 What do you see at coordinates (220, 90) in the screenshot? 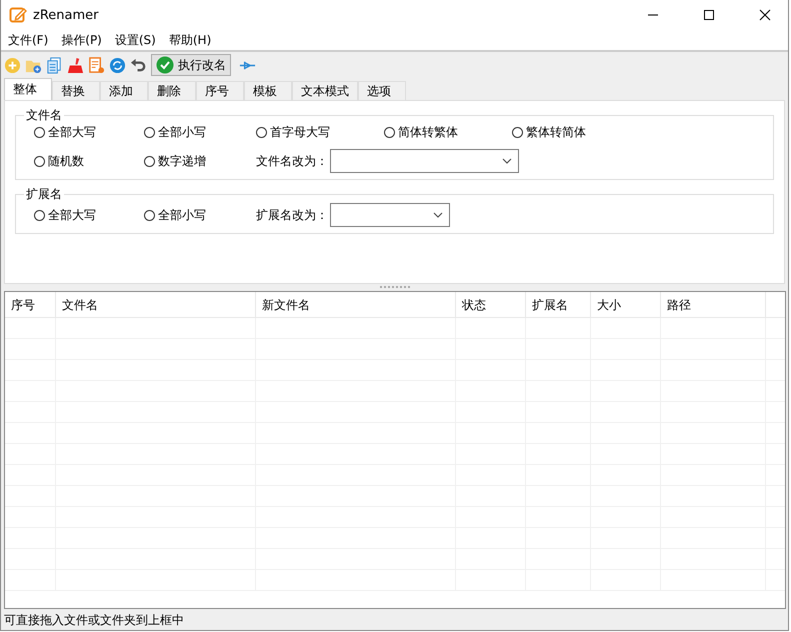
I see `tab: 序号` at bounding box center [220, 90].